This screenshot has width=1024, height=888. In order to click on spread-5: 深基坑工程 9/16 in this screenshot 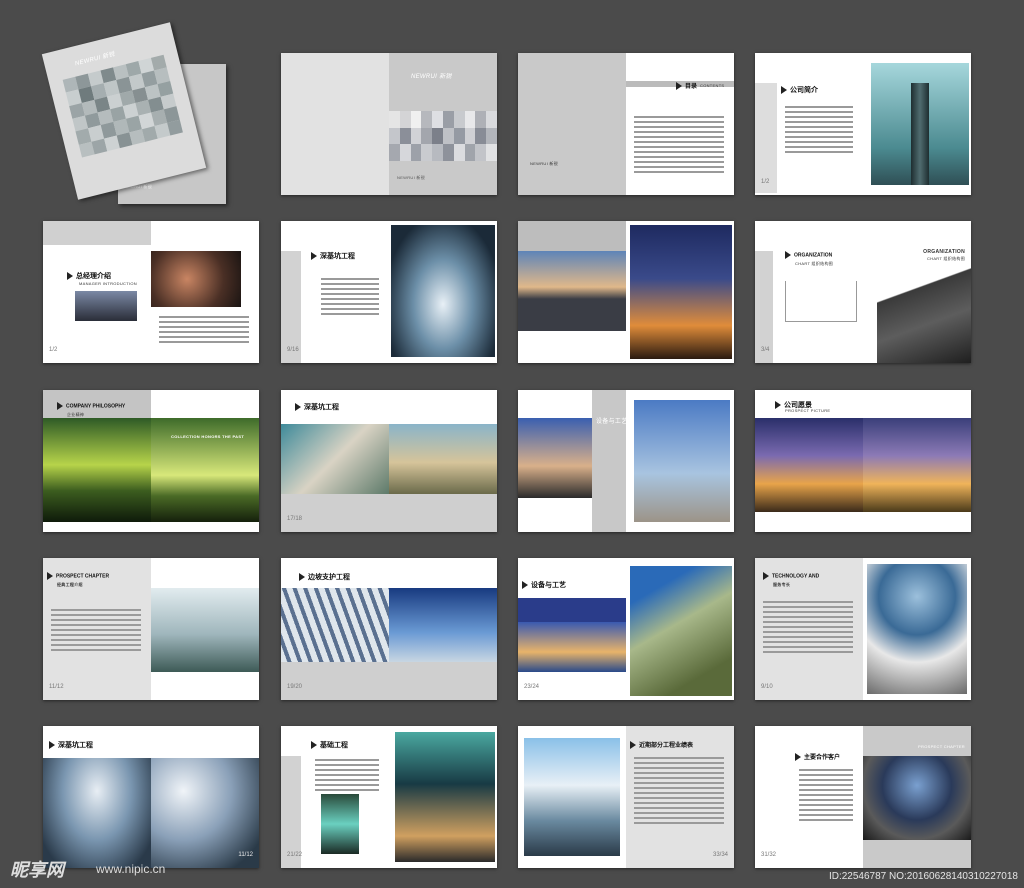, I will do `click(389, 292)`.